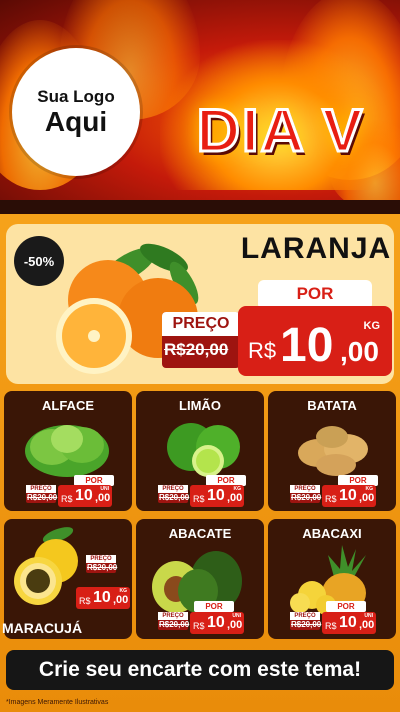 The image size is (400, 712). I want to click on footnote: *Imagens Meramente Ilustrativas, so click(57, 702).